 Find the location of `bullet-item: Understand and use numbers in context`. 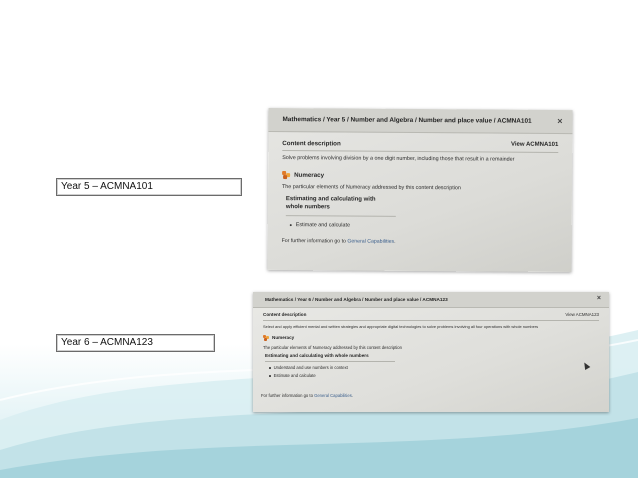

bullet-item: Understand and use numbers in context is located at coordinates (308, 367).